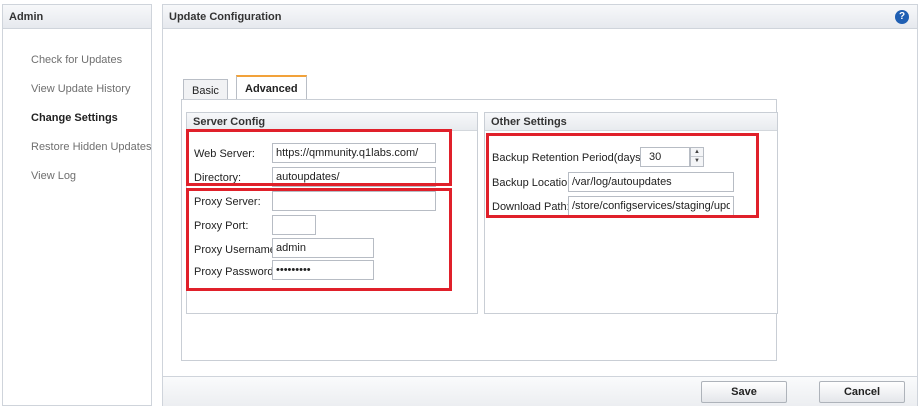 Image resolution: width=920 pixels, height=410 pixels. What do you see at coordinates (697, 152) in the screenshot?
I see `spin-up-icon: ▲` at bounding box center [697, 152].